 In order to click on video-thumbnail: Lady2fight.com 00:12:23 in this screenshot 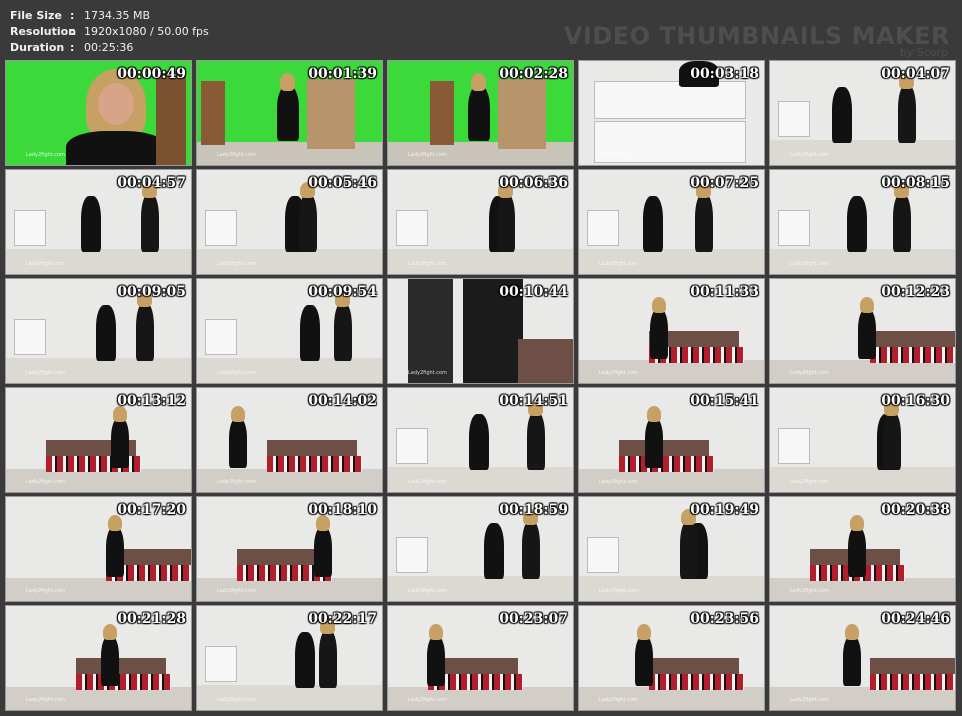, I will do `click(862, 331)`.